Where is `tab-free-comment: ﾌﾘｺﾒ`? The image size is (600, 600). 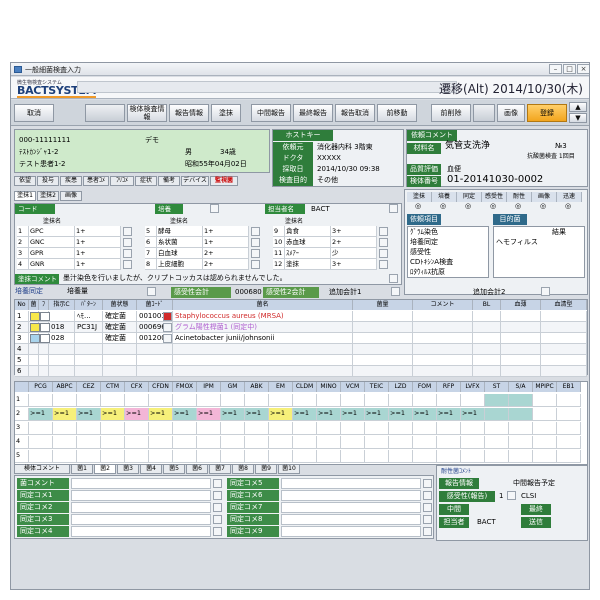
tab-free-comment: ﾌﾘｺﾒ is located at coordinates (122, 181).